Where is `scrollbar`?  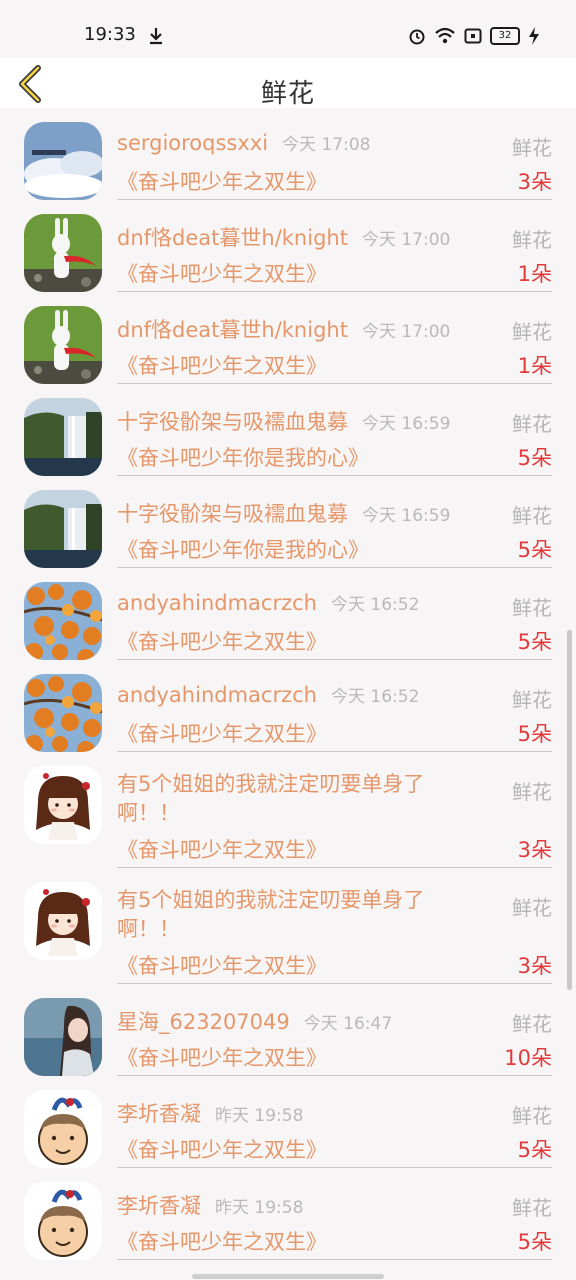
scrollbar is located at coordinates (569, 810).